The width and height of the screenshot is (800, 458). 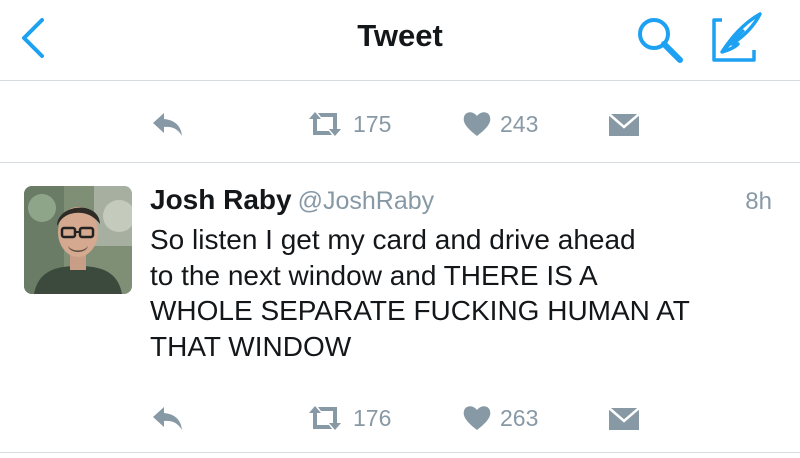 I want to click on tweet-divider, so click(x=400, y=162).